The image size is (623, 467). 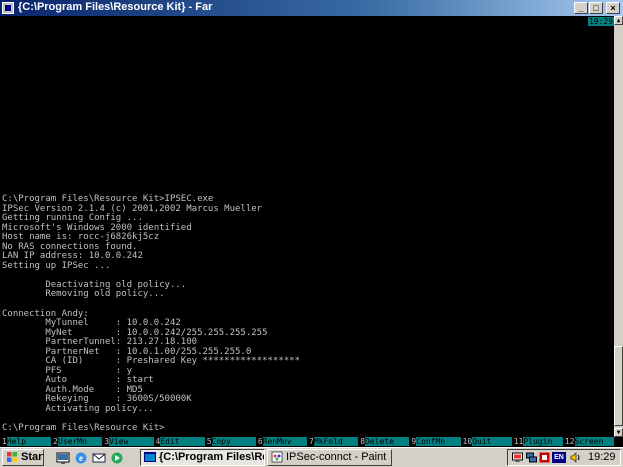 What do you see at coordinates (150, 457) in the screenshot?
I see `far-task-icon` at bounding box center [150, 457].